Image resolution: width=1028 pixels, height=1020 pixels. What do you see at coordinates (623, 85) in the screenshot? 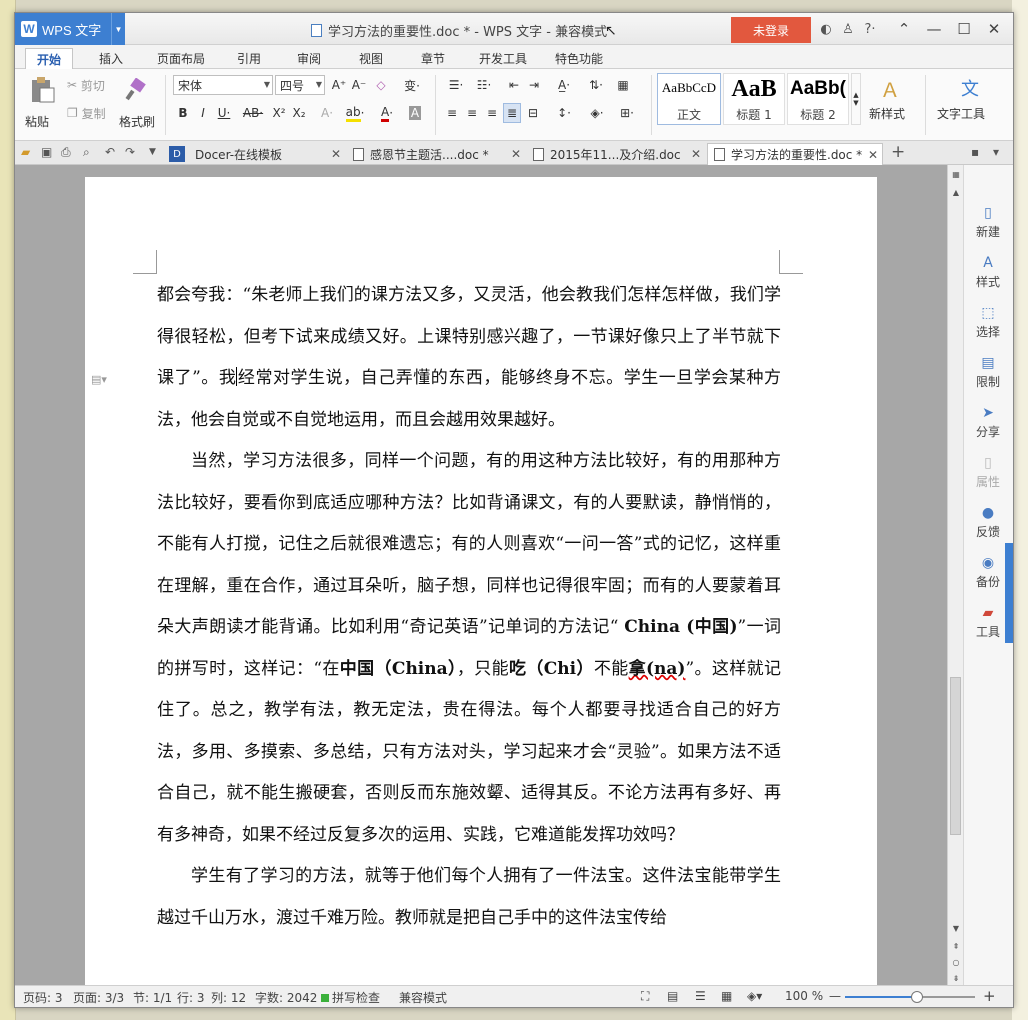
I see `table-icon: ▦` at bounding box center [623, 85].